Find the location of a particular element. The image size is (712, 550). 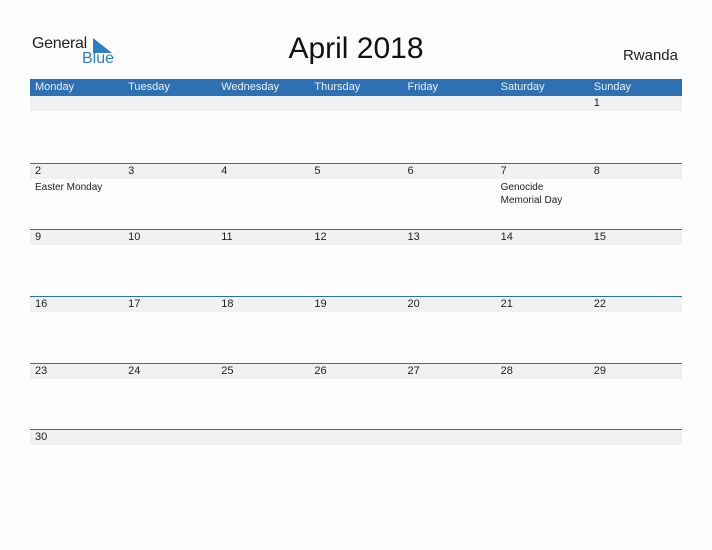

day-cell: 20 is located at coordinates (449, 330).